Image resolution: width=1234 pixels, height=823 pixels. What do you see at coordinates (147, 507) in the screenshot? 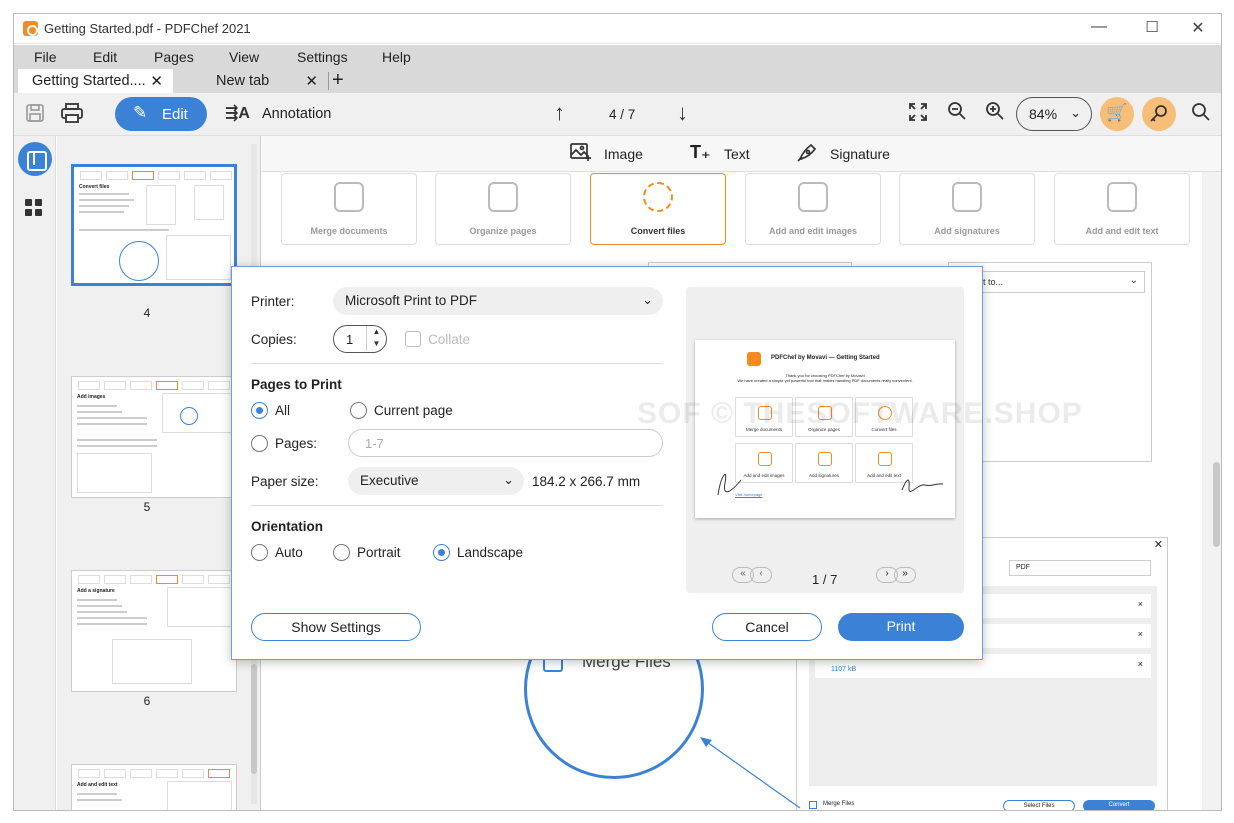
I see `thumbnail-number: 5` at bounding box center [147, 507].